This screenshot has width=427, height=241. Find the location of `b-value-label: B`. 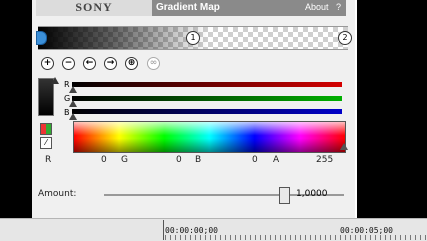

b-value-label: B is located at coordinates (198, 160).